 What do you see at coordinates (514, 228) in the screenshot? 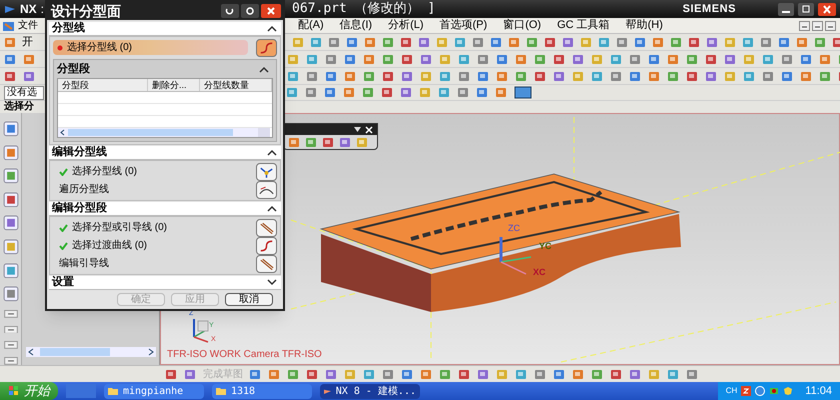
I see `axis-label: ZC` at bounding box center [514, 228].